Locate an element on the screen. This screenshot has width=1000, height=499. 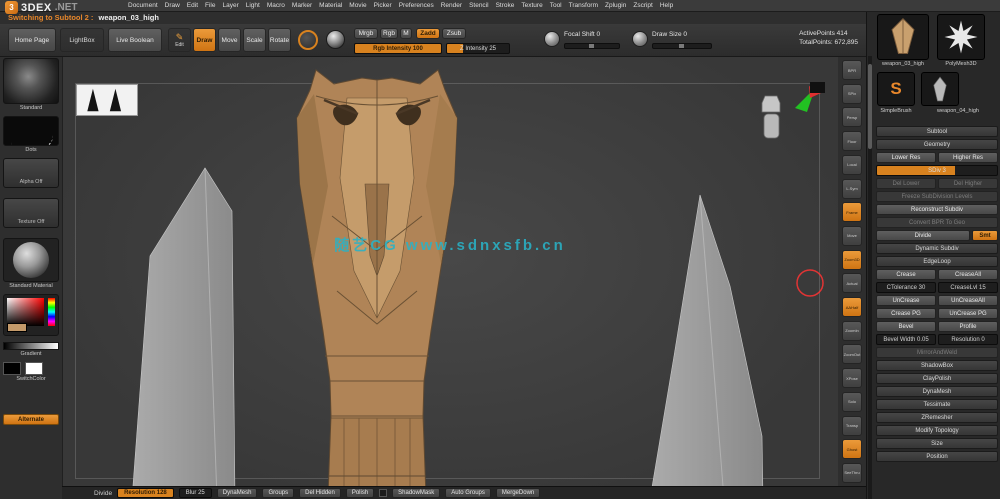
panel-button-profile: Profile is located at coordinates (968, 326).